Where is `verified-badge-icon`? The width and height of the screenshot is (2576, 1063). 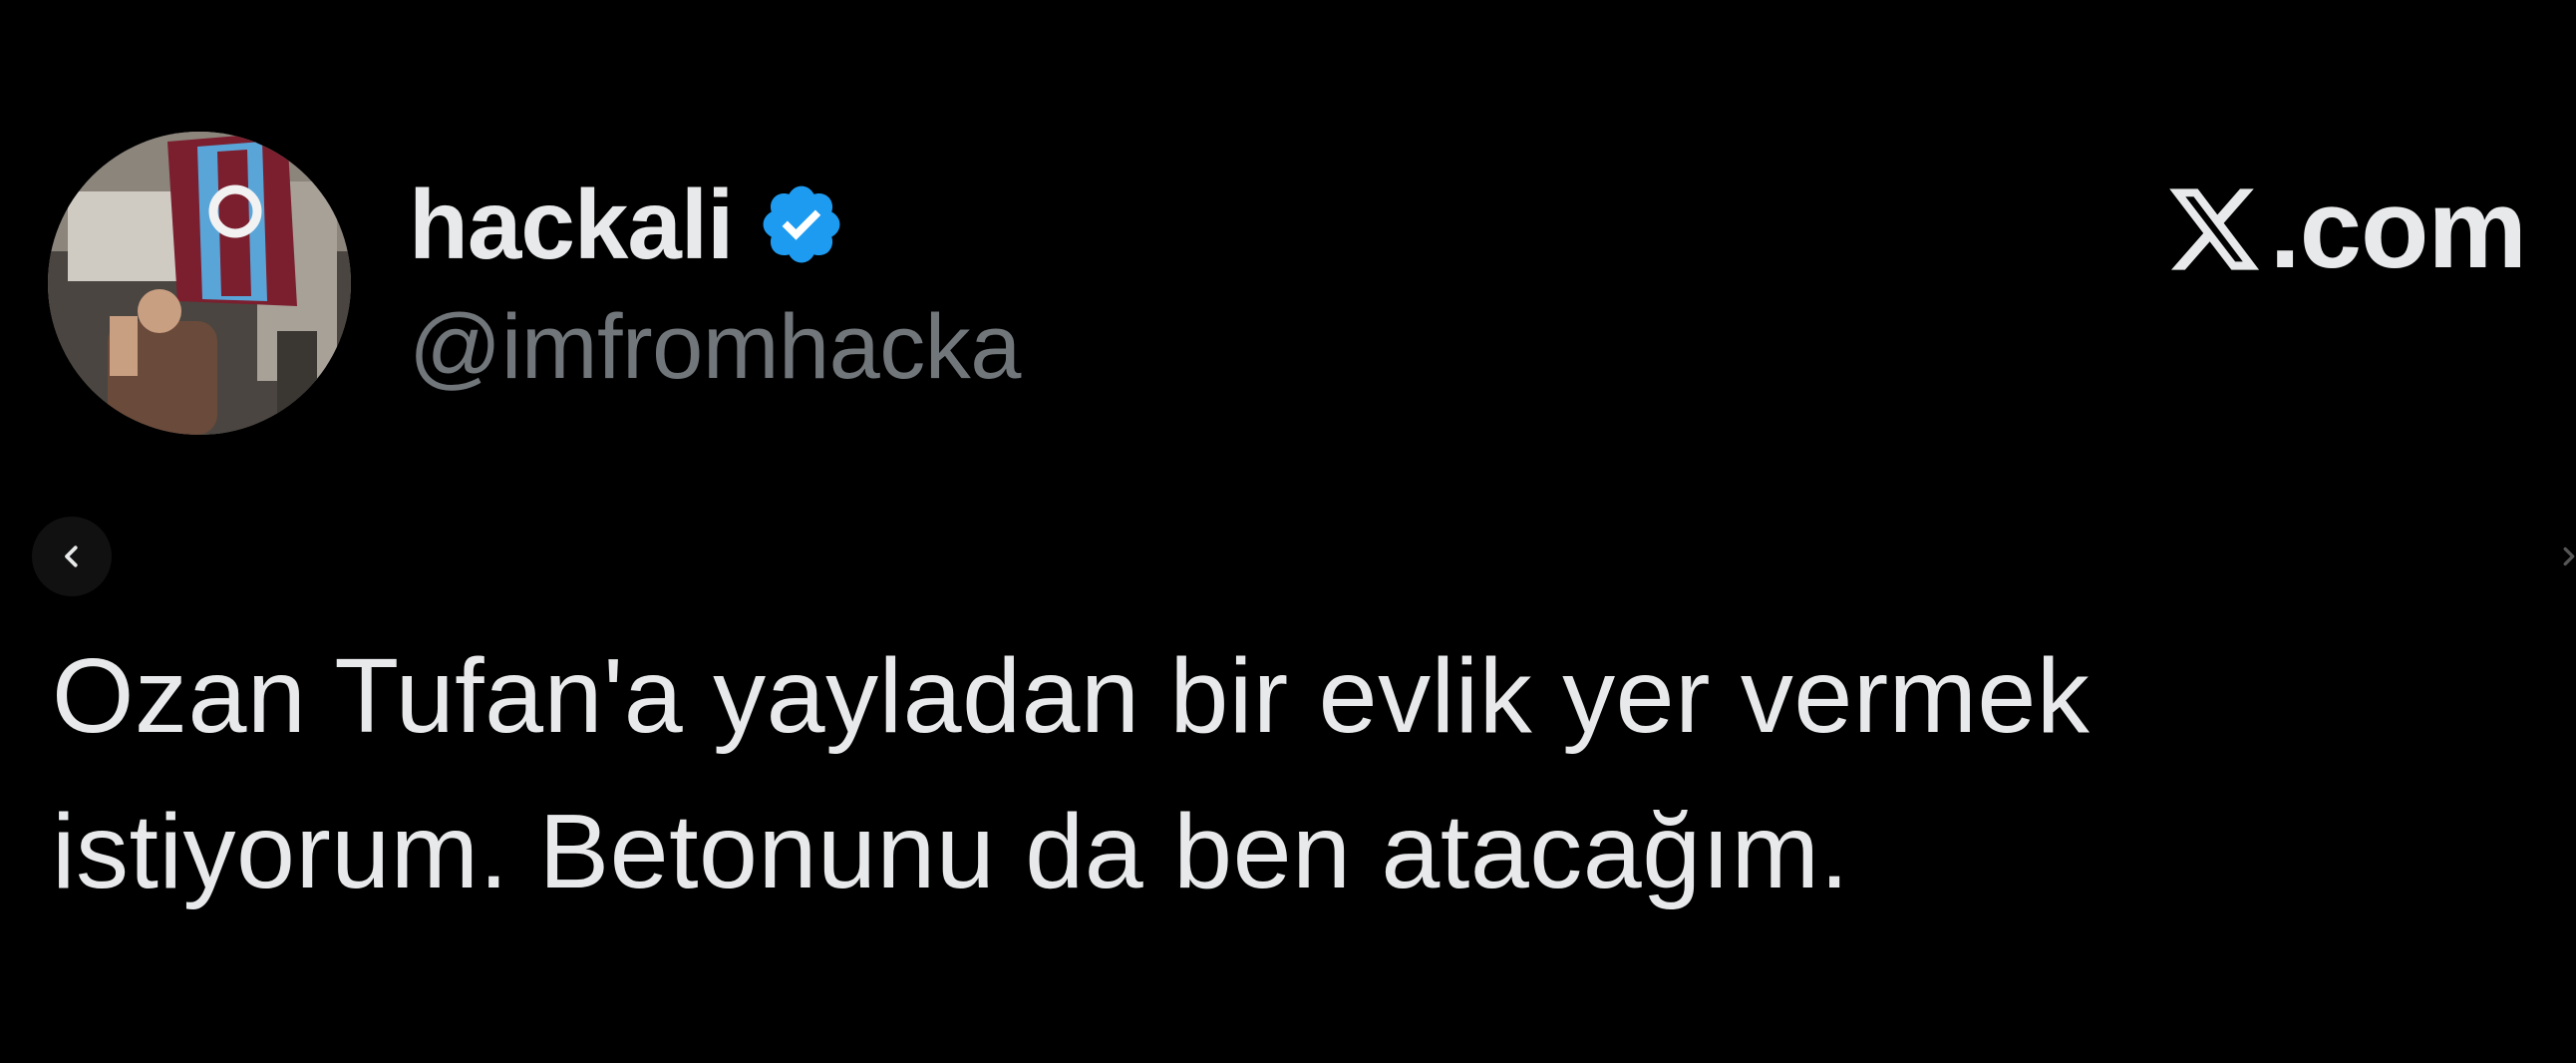 verified-badge-icon is located at coordinates (801, 224).